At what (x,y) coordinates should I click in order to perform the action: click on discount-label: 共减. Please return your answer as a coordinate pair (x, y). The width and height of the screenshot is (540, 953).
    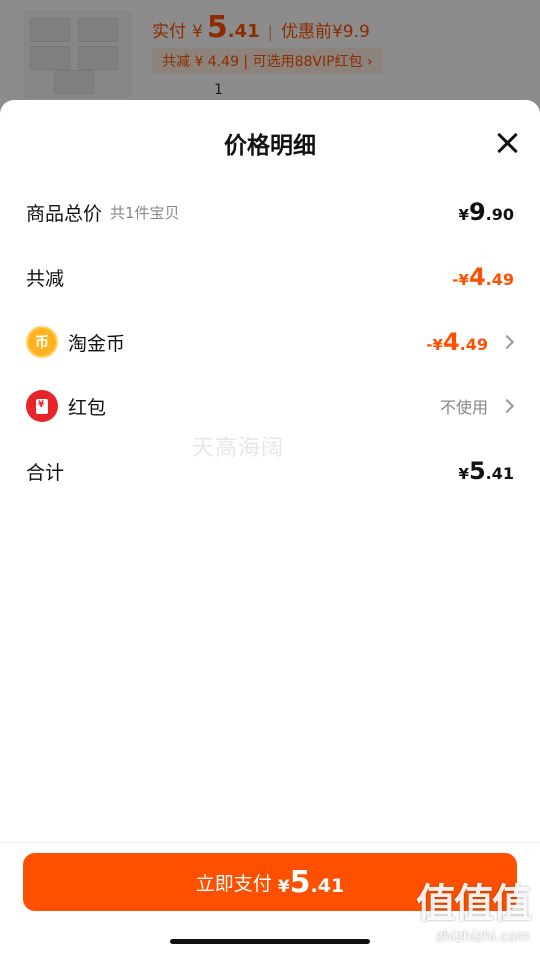
    Looking at the image, I should click on (45, 278).